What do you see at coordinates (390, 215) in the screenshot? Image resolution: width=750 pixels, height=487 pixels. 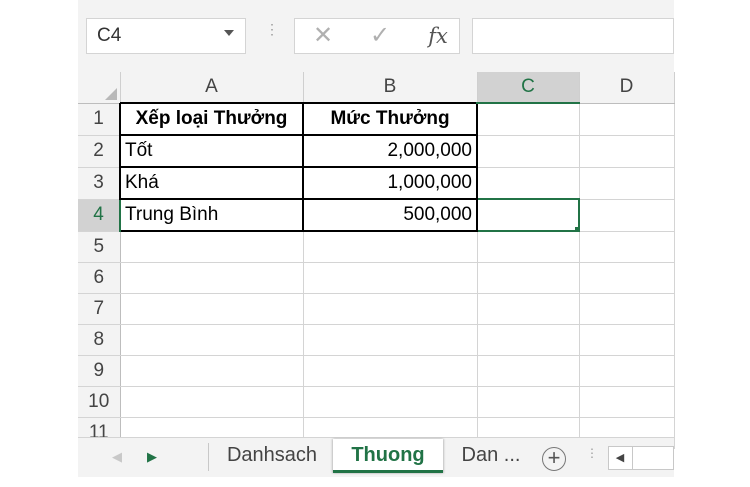 I see `cell-b4: 500,000` at bounding box center [390, 215].